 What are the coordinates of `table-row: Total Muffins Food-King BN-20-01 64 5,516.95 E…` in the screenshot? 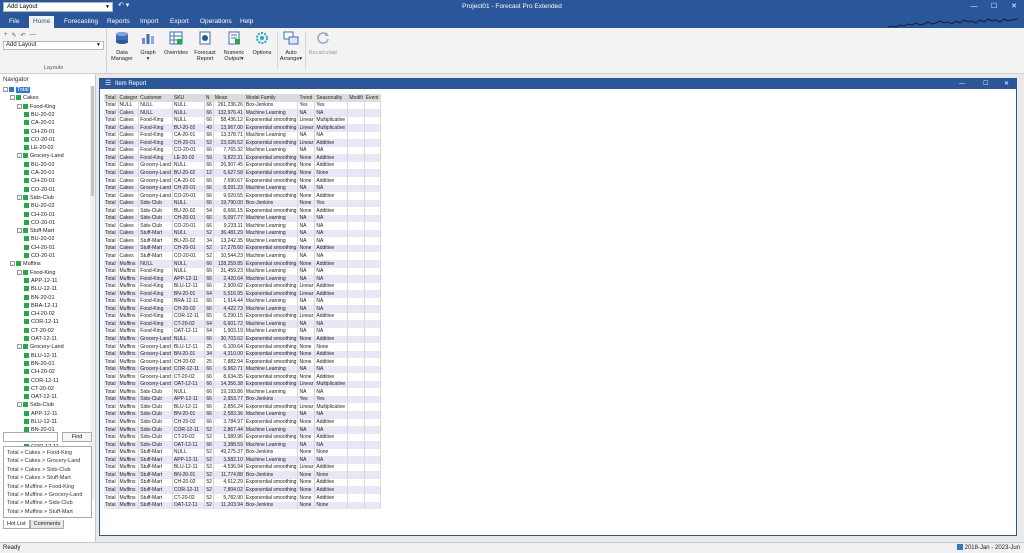 It's located at (242, 294).